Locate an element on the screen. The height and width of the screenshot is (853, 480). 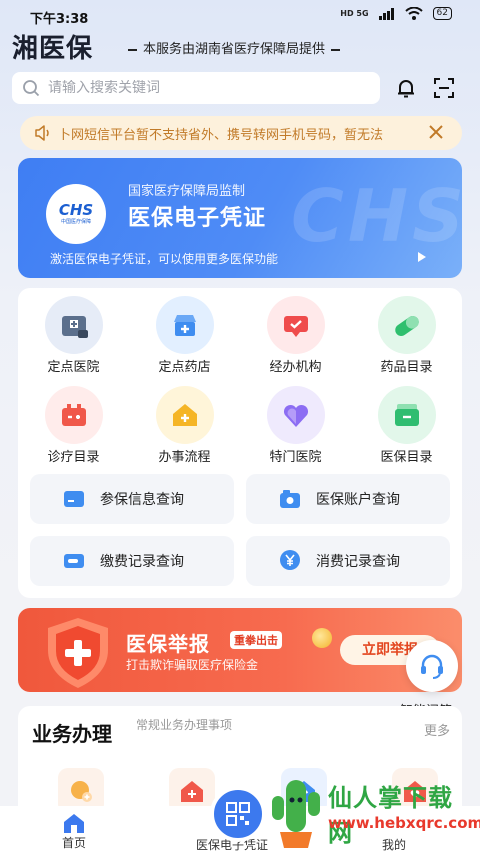
medkit-icon is located at coordinates (73, 415).